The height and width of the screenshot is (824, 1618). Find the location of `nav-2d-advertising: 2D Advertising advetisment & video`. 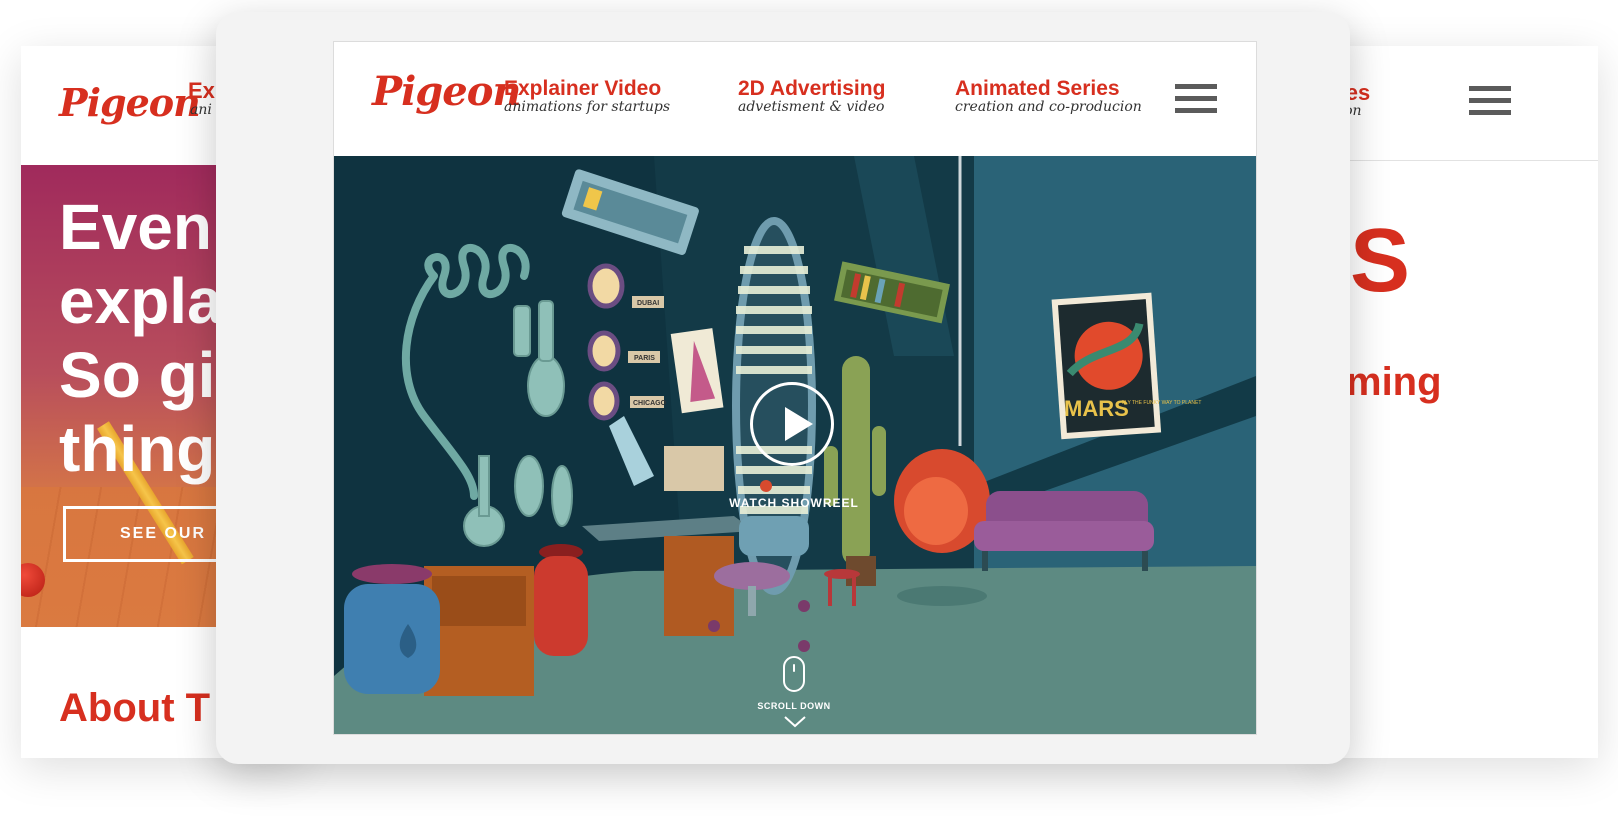

nav-2d-advertising: 2D Advertising advetisment & video is located at coordinates (812, 96).